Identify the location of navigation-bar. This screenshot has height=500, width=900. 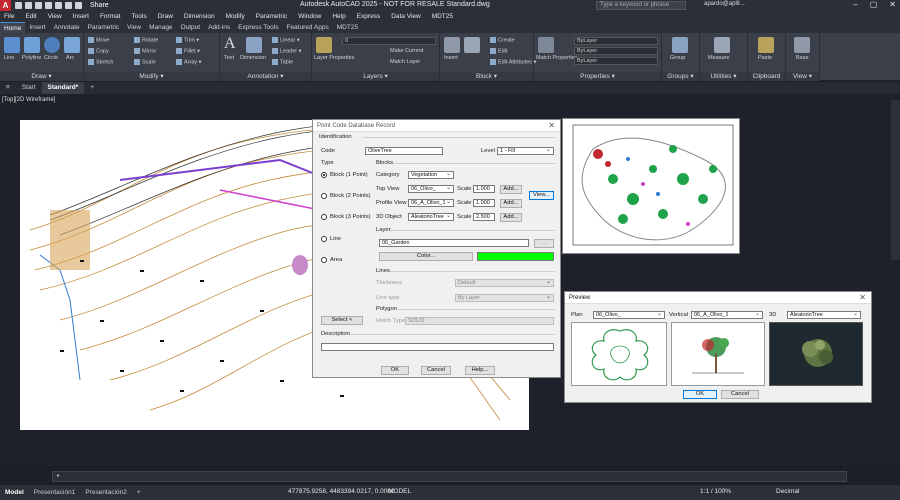
(895, 180).